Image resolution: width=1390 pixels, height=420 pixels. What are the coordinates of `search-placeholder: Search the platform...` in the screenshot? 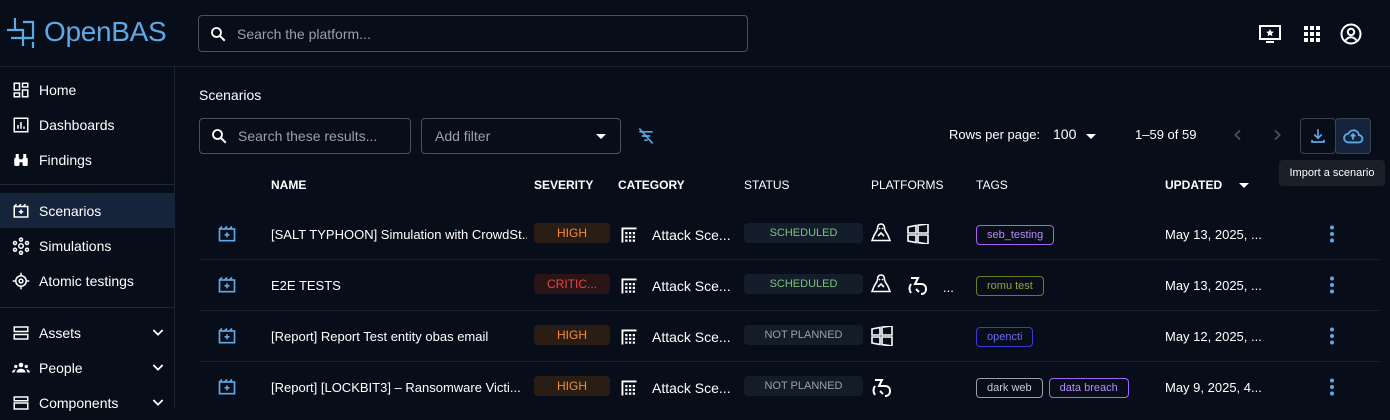 It's located at (304, 33).